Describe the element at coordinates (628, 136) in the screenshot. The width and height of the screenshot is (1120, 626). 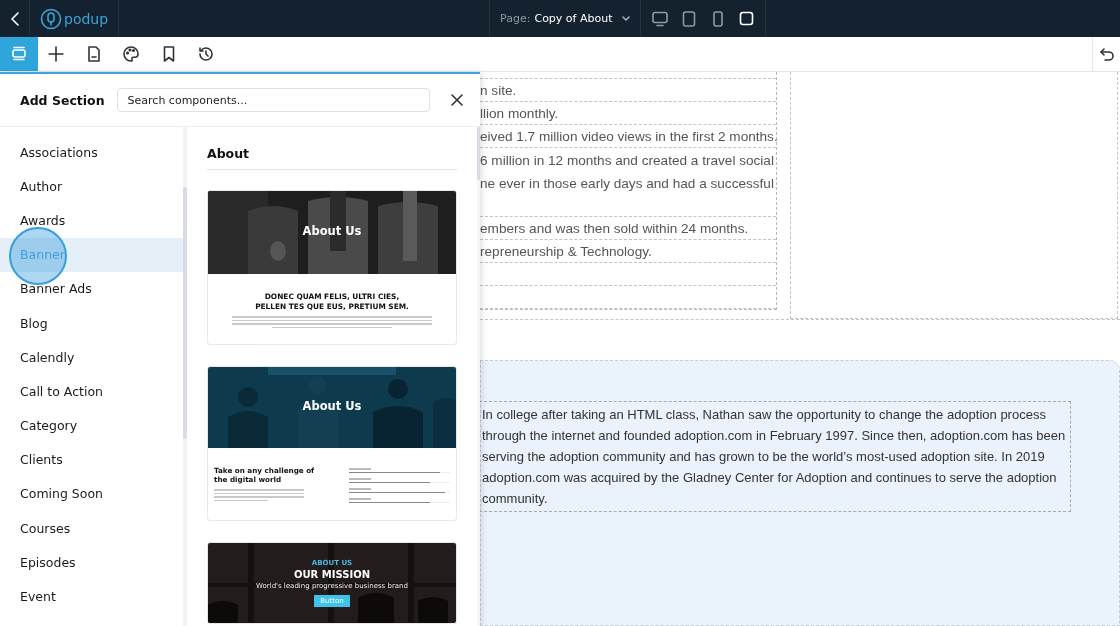
I see `text-line: eived 1.7 million video views in the first 2 months.` at that location.